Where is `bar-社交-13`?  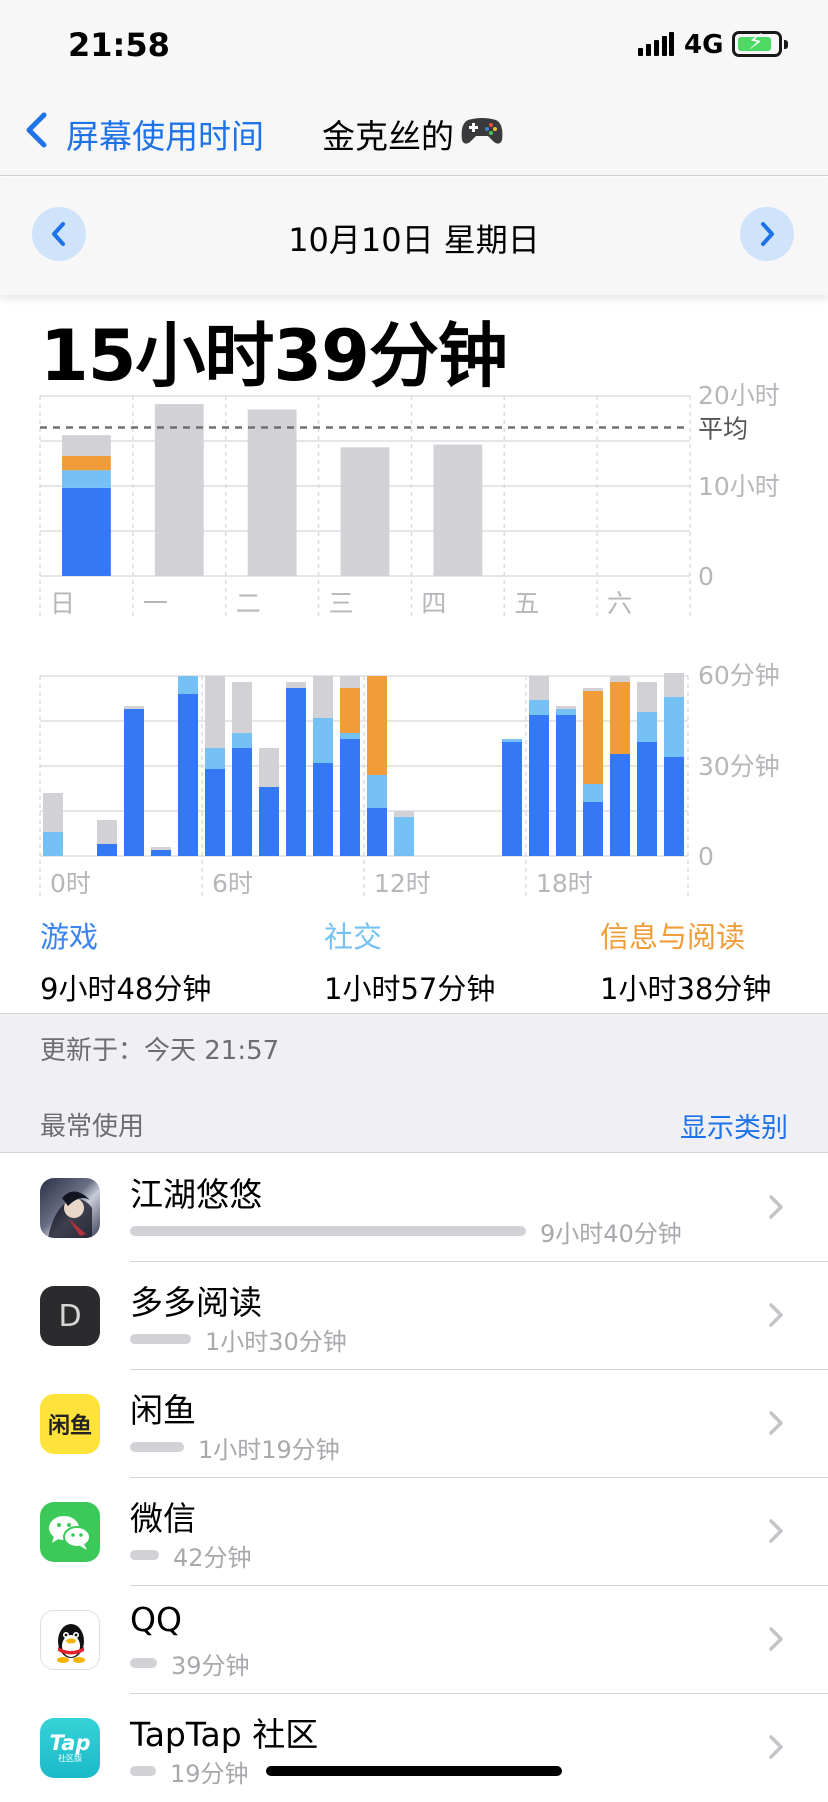 bar-社交-13 is located at coordinates (404, 836).